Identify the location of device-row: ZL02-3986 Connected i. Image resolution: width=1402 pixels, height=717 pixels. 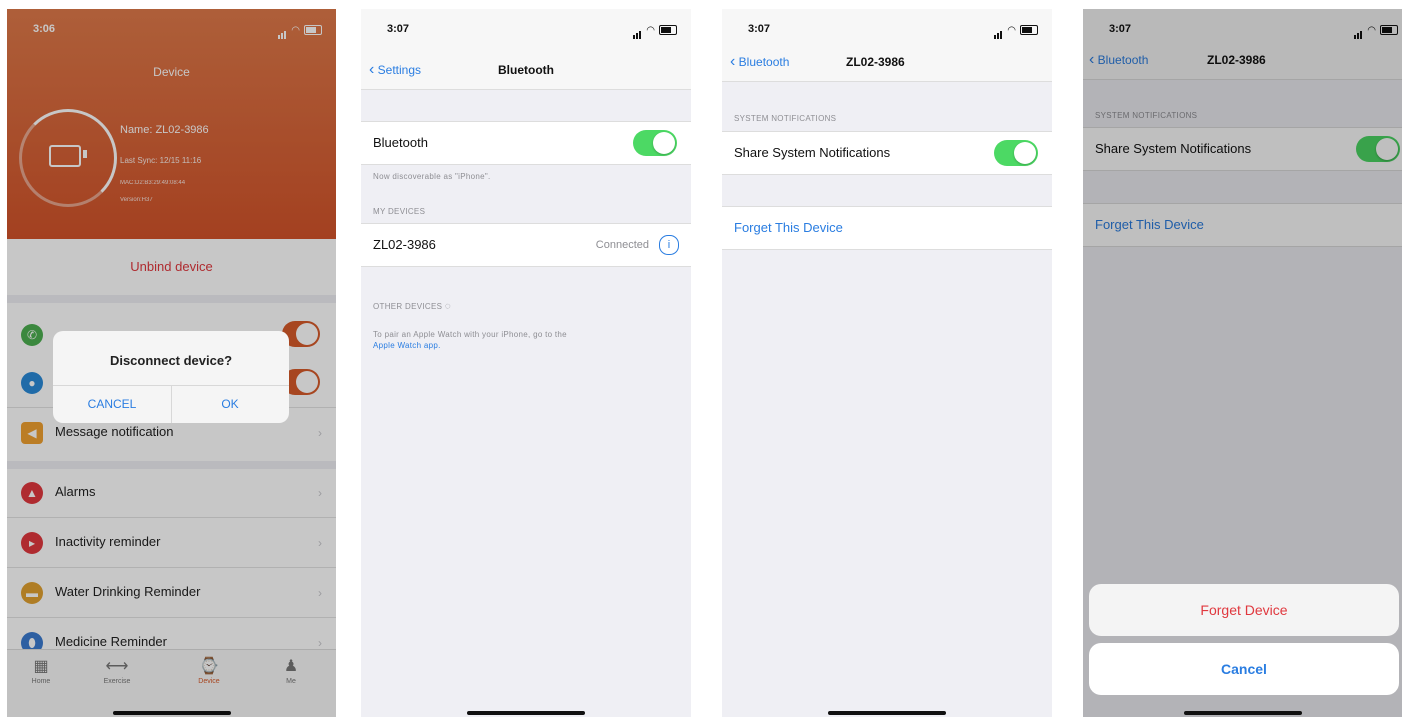
(526, 245).